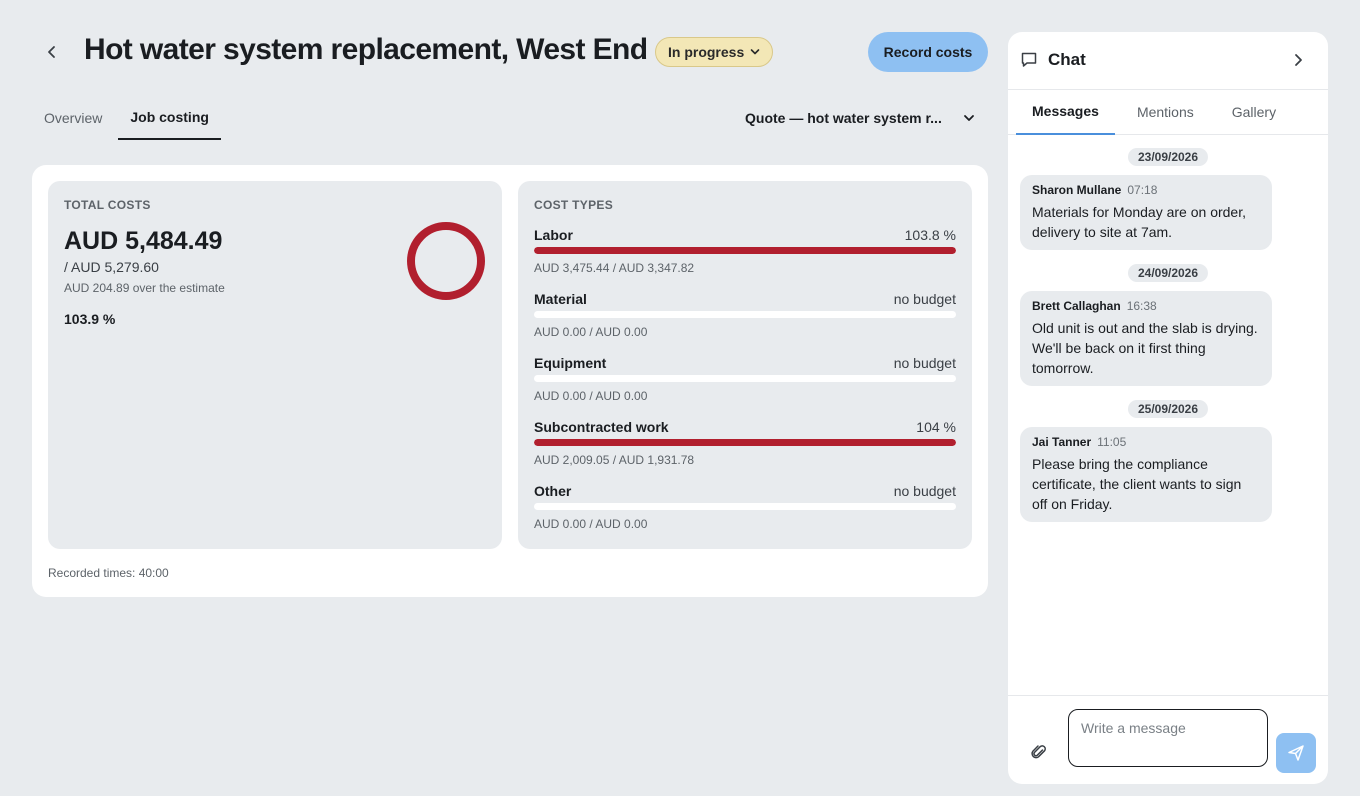 The image size is (1360, 796). Describe the element at coordinates (614, 268) in the screenshot. I see `cost-type-amounts: AUD 3,475.44 / AUD 3,347.82` at that location.